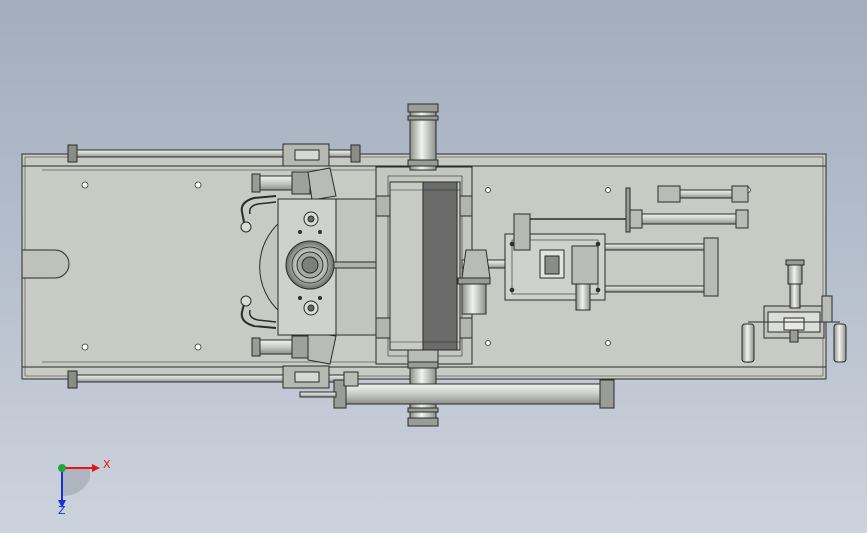 Image resolution: width=867 pixels, height=533 pixels. Describe the element at coordinates (79, 486) in the screenshot. I see `coordinate-triad-icon` at that location.